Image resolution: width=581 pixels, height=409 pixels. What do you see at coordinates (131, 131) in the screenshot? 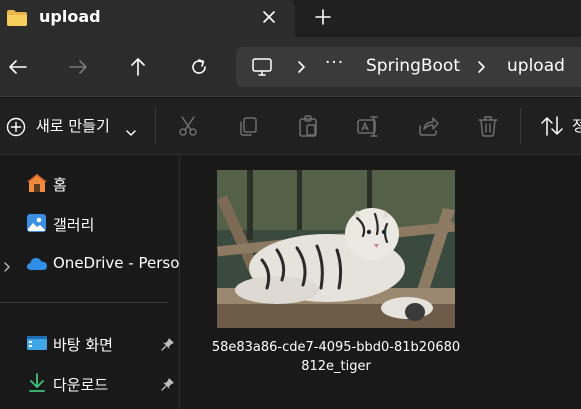
I see `chevron-down-icon` at bounding box center [131, 131].